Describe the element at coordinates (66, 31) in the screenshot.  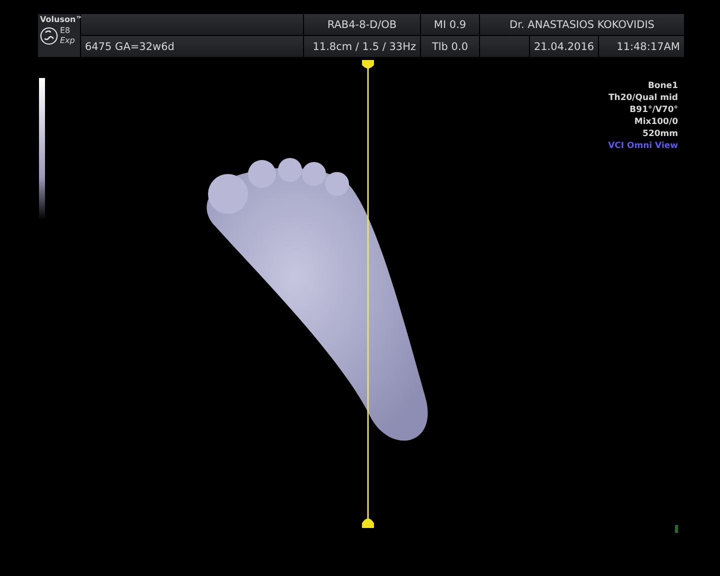
I see `model-label: E8` at that location.